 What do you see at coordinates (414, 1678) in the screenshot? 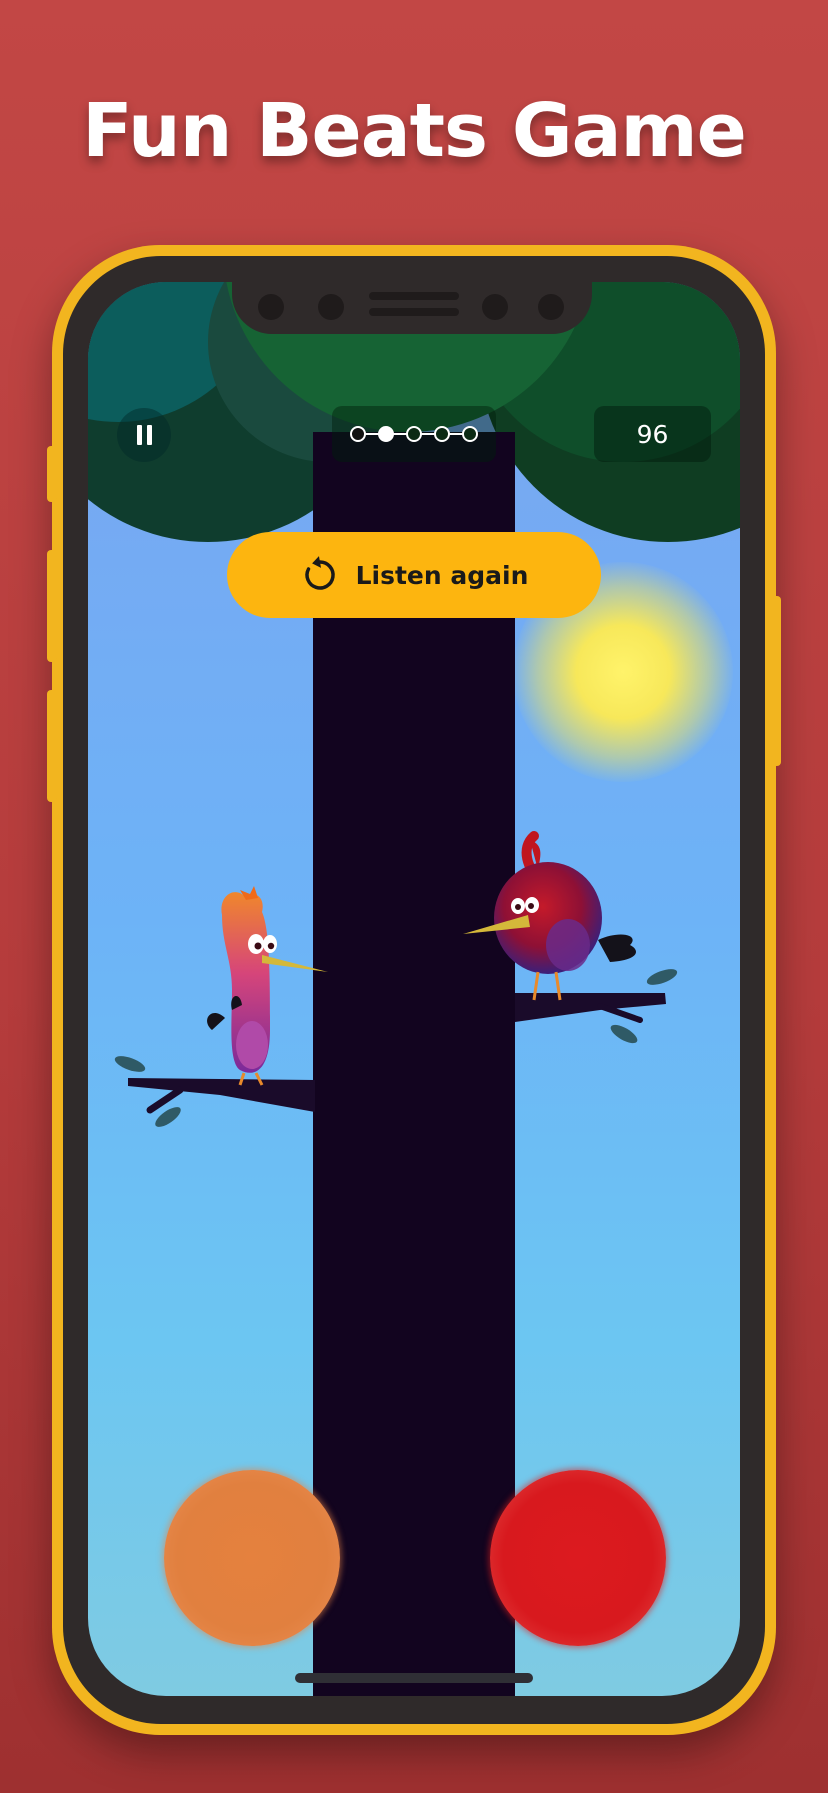
I see `home-indicator` at bounding box center [414, 1678].